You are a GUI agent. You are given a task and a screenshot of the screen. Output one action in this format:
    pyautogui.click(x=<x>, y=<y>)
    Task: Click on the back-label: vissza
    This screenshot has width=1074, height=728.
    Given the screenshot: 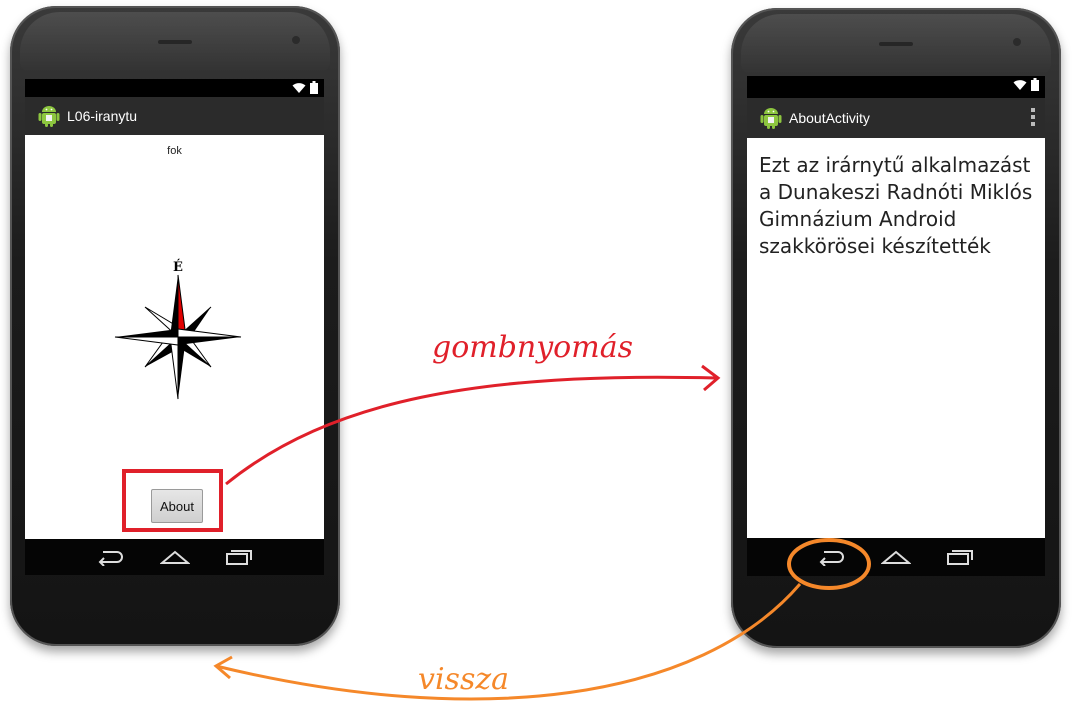 What is the action you would take?
    pyautogui.click(x=464, y=679)
    